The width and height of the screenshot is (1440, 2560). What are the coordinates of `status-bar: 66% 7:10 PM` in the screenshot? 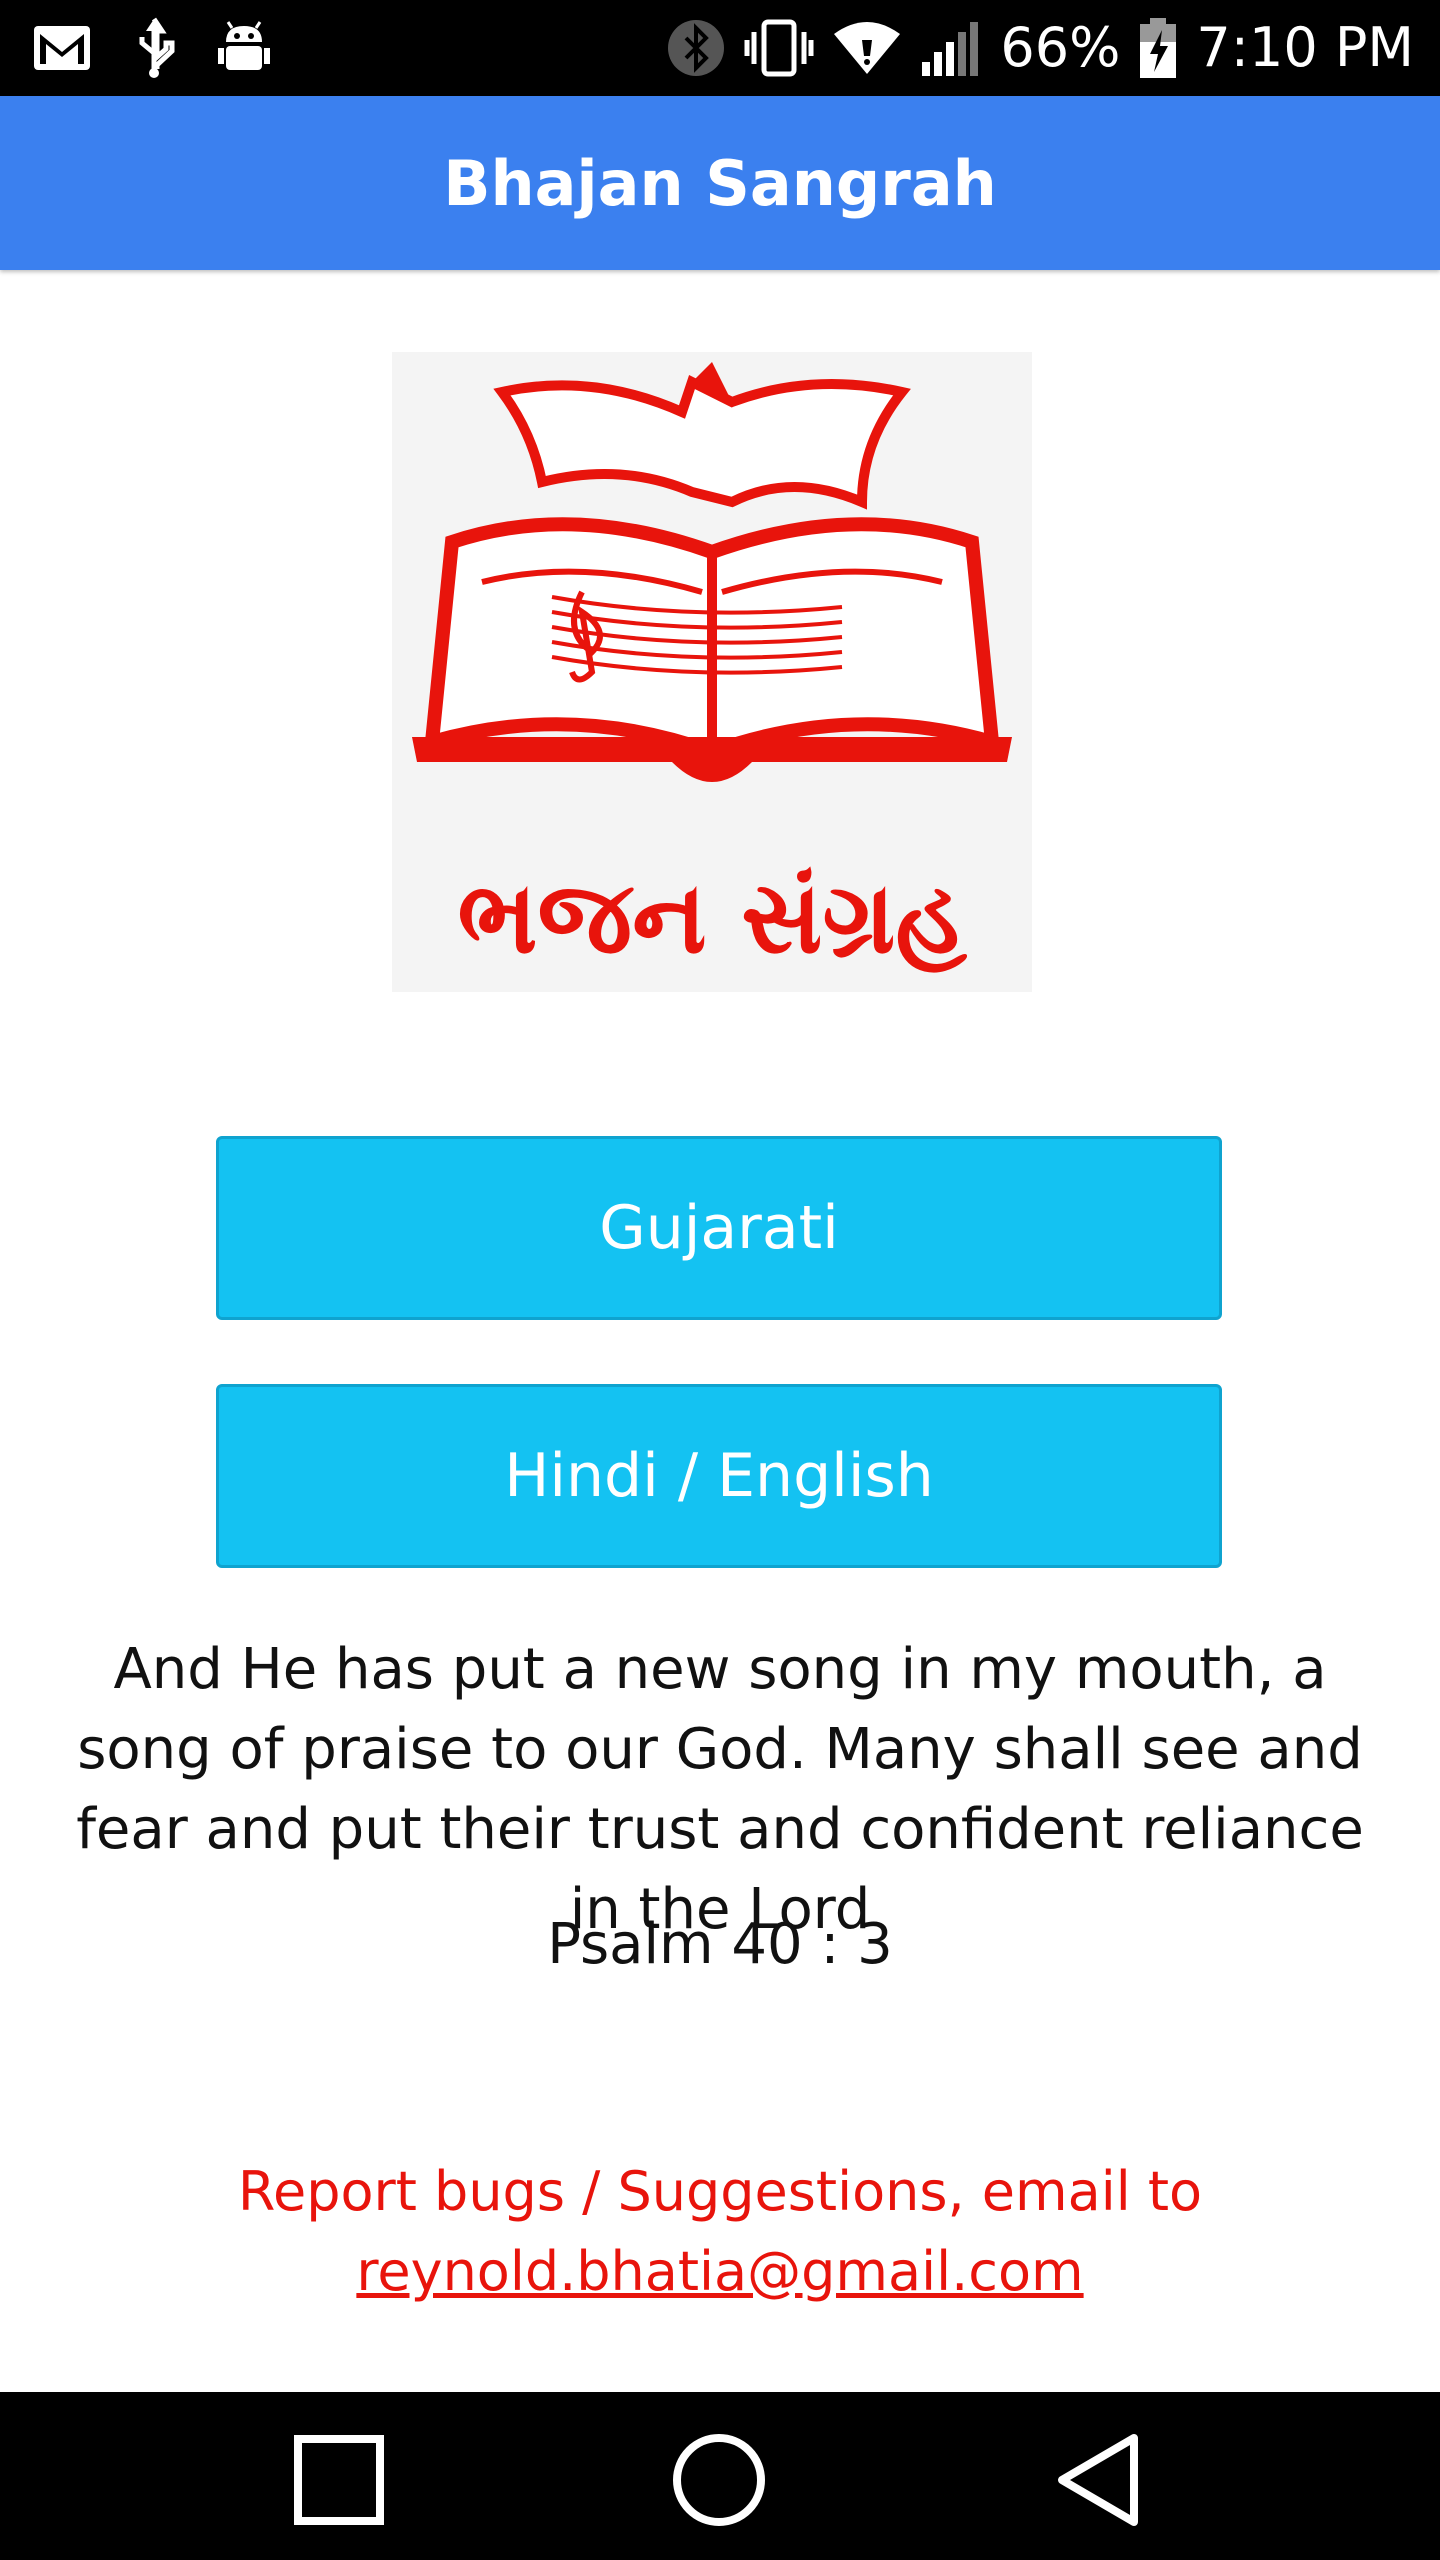 It's located at (720, 48).